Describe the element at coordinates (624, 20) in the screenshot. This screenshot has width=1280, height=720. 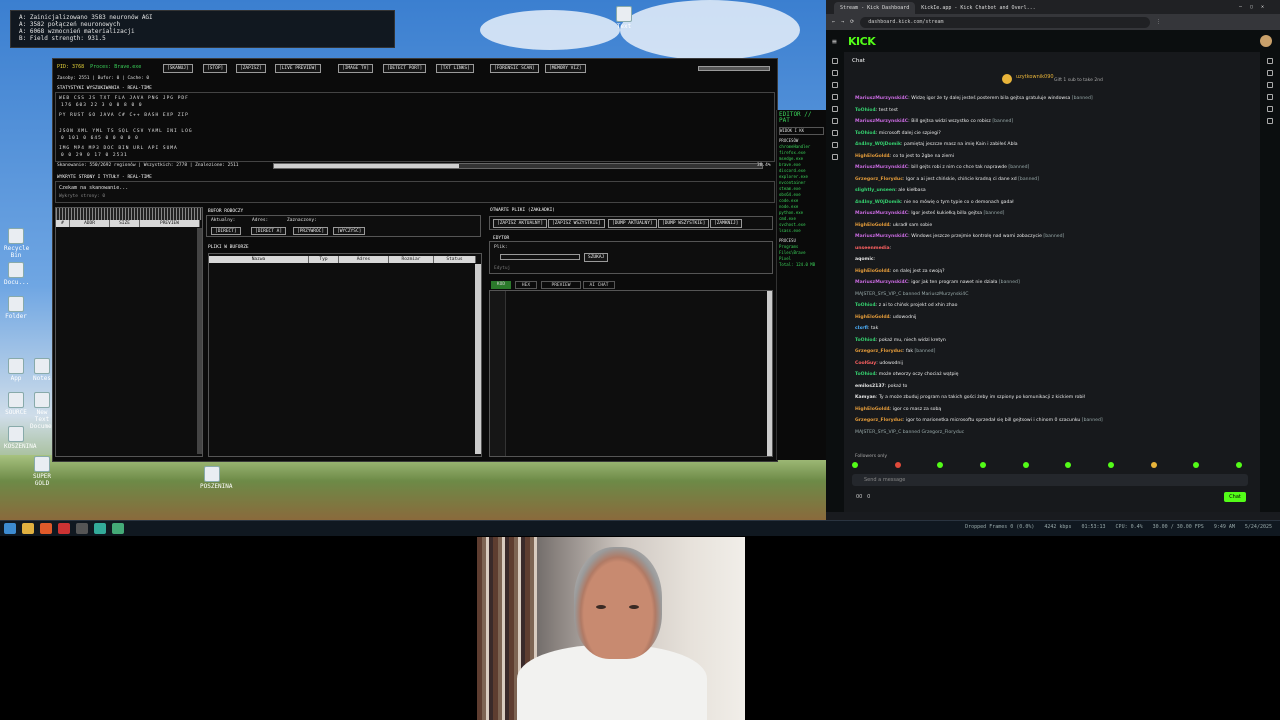
I see `desktop-icon: Text` at that location.